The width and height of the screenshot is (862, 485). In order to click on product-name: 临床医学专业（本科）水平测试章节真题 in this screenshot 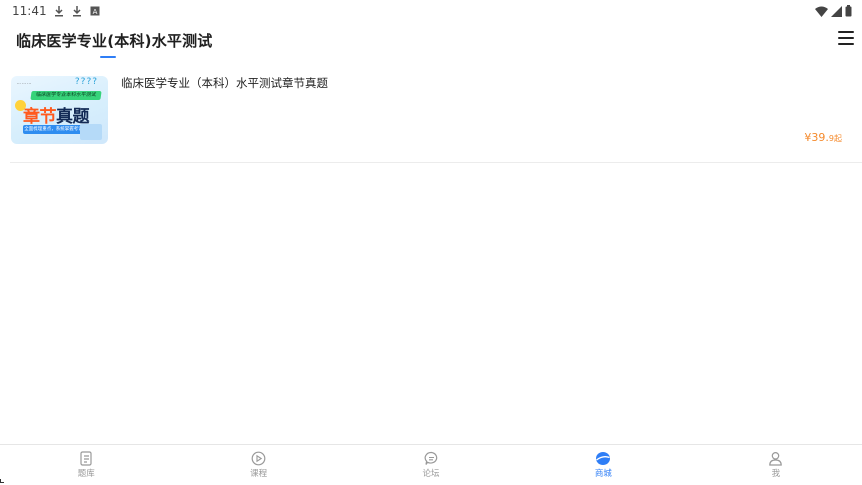, I will do `click(224, 83)`.